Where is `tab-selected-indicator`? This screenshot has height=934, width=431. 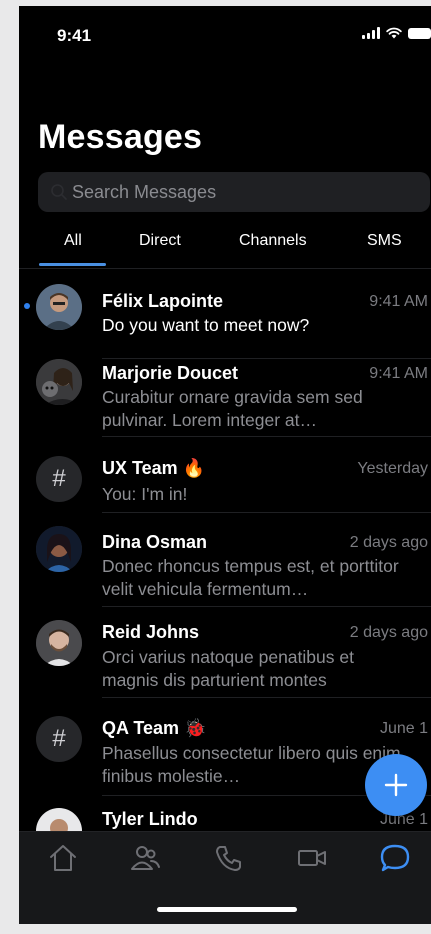 tab-selected-indicator is located at coordinates (72, 264).